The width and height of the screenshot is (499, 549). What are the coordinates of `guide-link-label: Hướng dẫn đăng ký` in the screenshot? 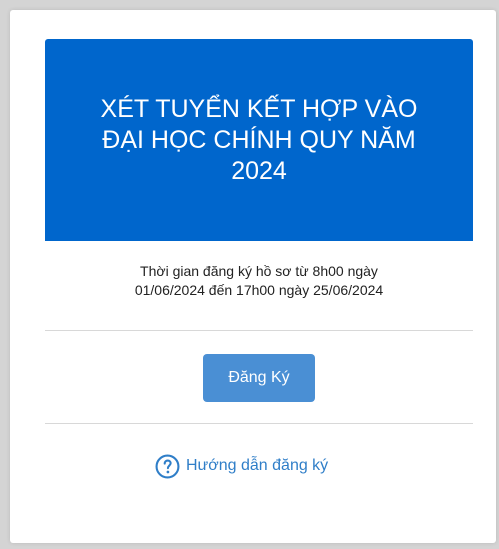 It's located at (257, 465).